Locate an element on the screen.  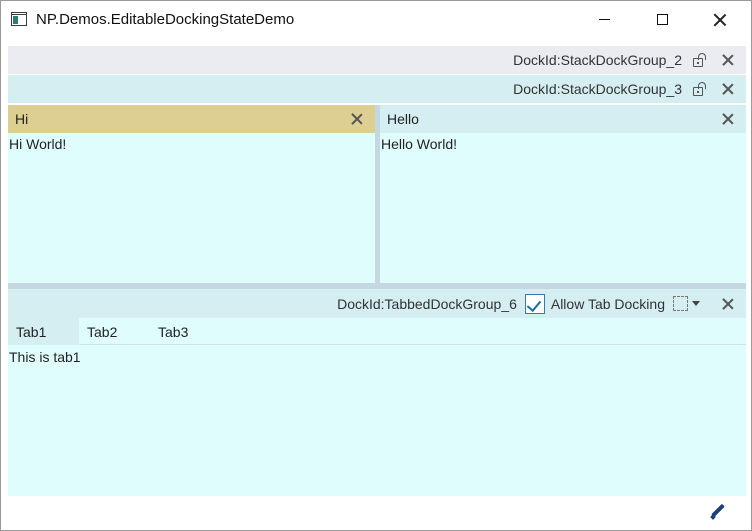
tab-strip: Tab1 Tab2 Tab3 is located at coordinates (377, 331).